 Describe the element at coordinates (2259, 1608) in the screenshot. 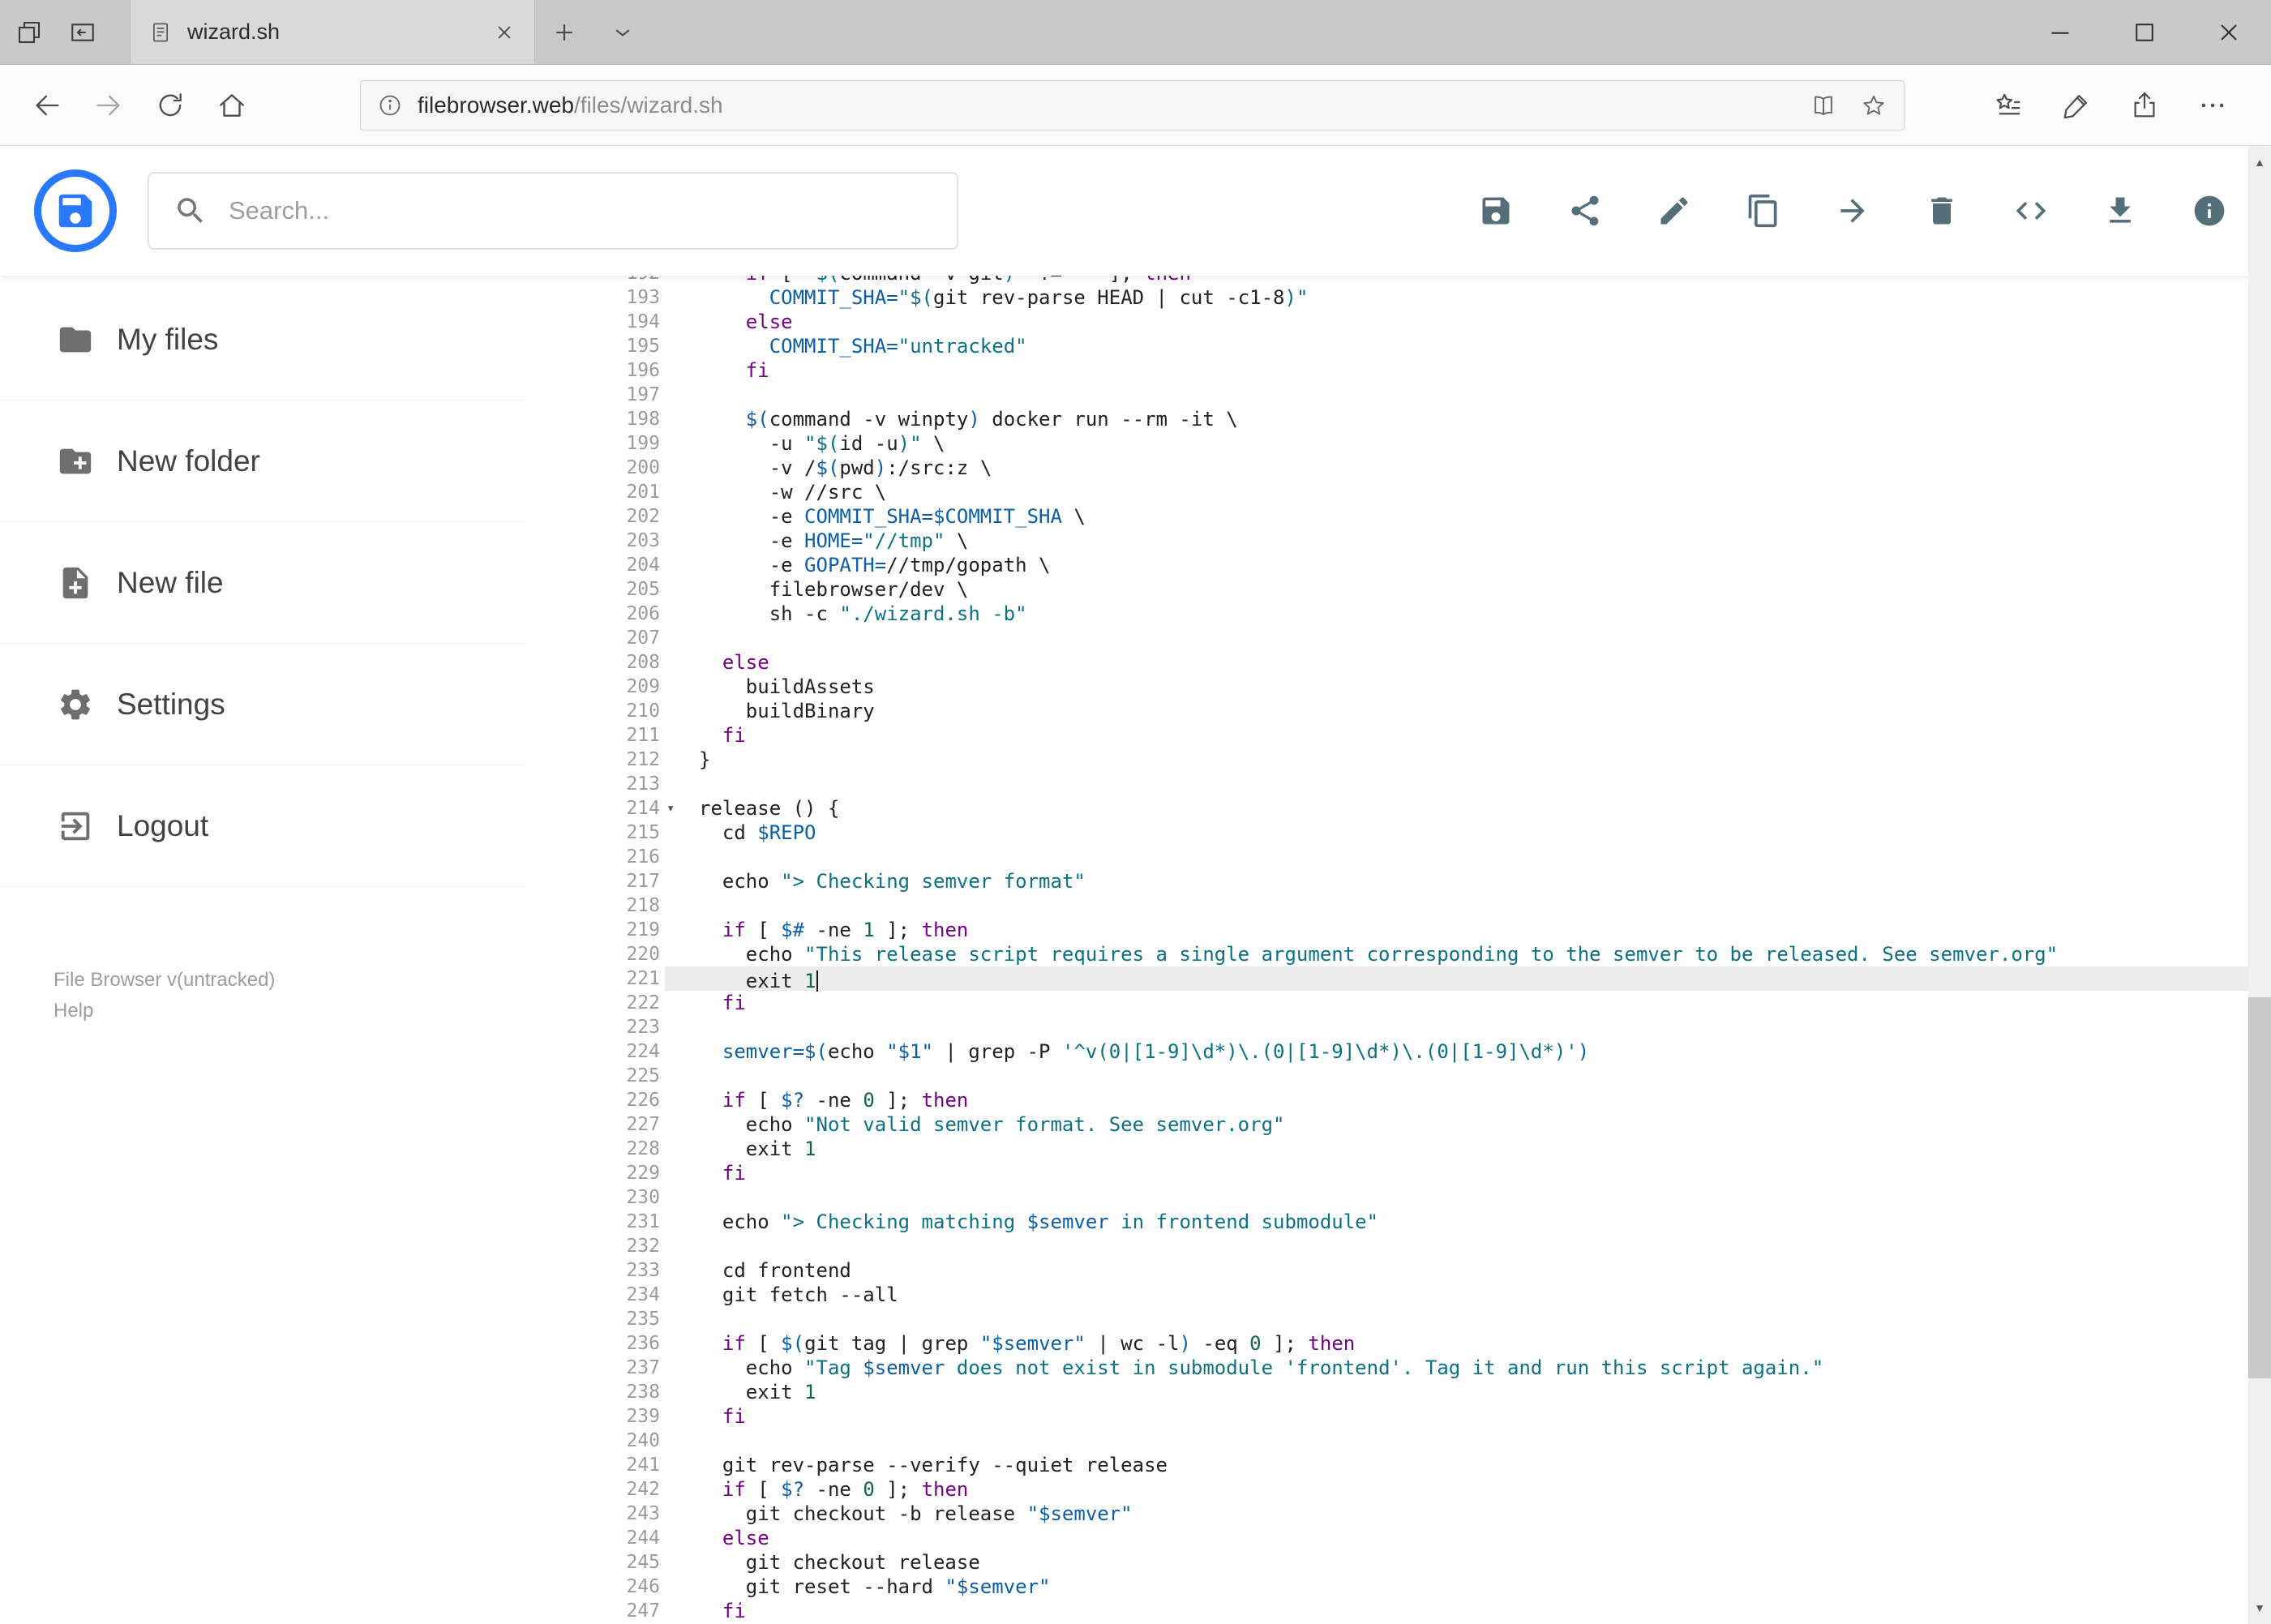

I see `scrollbar-down-arrow: ▼` at that location.